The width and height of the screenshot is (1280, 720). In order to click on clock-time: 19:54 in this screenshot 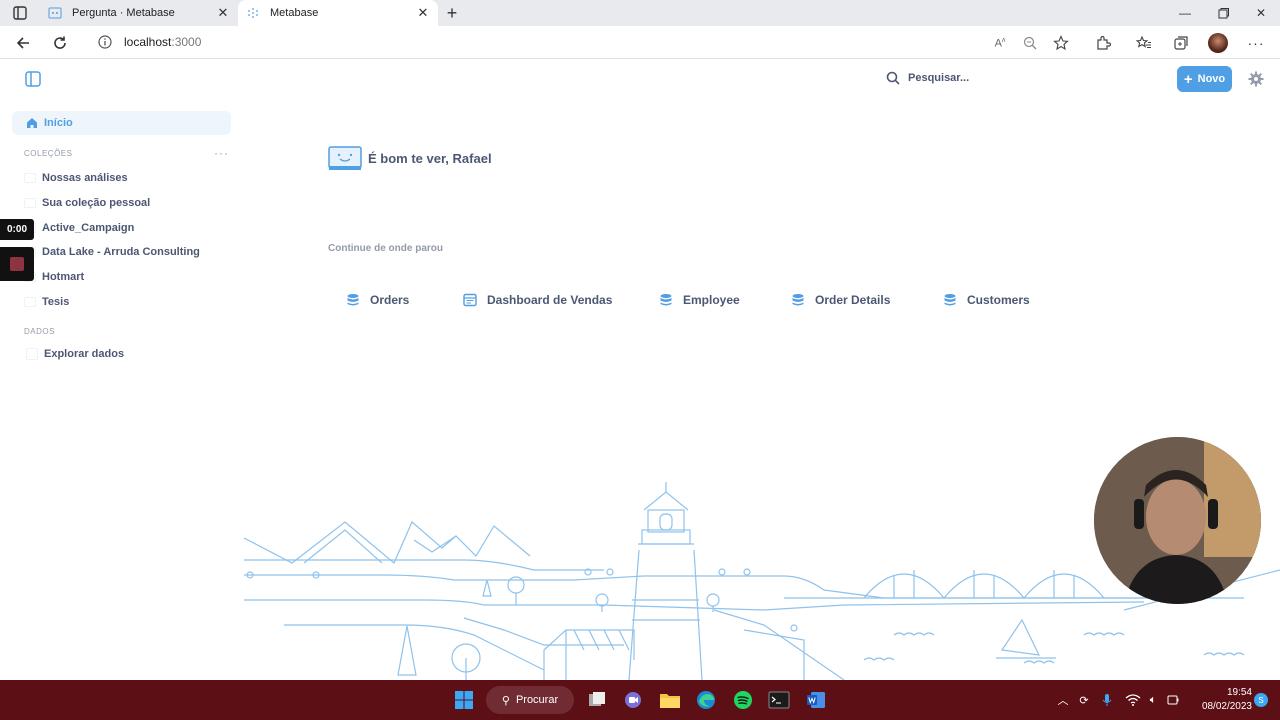, I will do `click(1239, 692)`.